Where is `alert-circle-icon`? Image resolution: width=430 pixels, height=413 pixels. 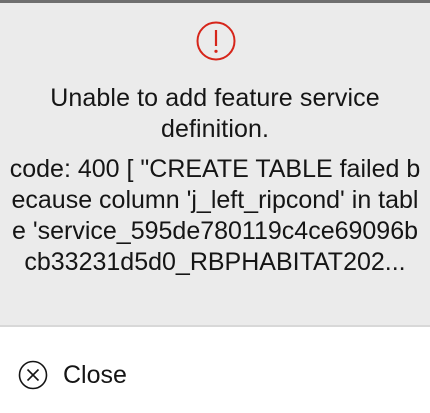
alert-circle-icon is located at coordinates (216, 41).